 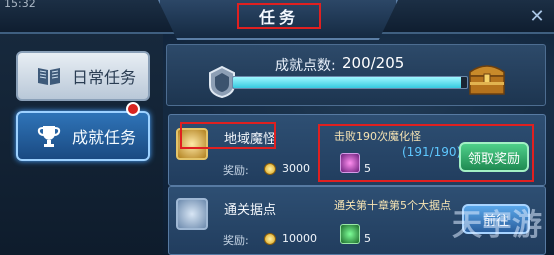 I want to click on highlight-box, so click(x=228, y=135).